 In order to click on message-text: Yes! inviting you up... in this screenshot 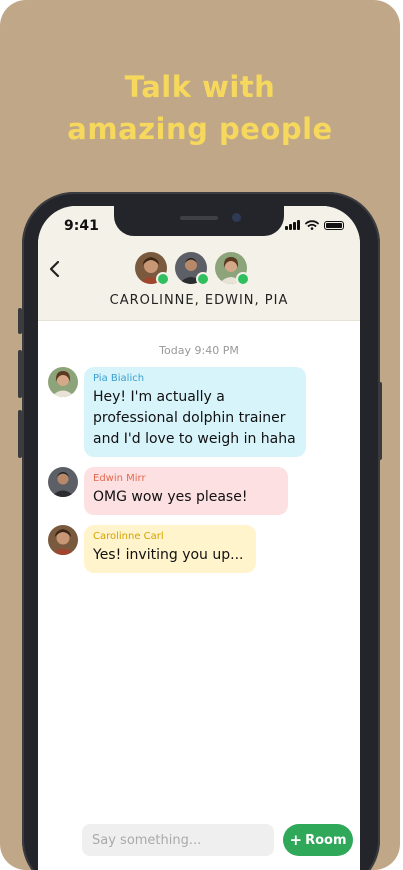, I will do `click(168, 555)`.